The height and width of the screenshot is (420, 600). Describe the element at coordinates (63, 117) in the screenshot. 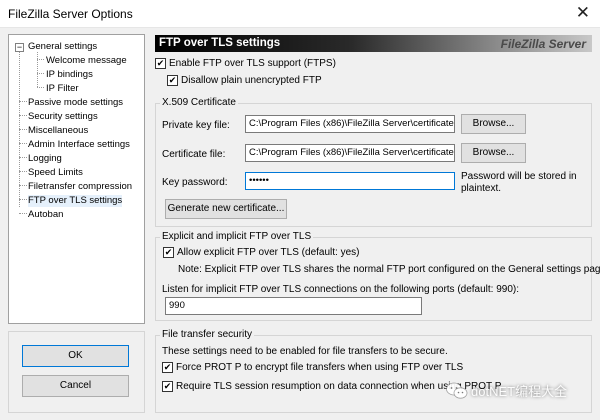

I see `sidebar-item-security-settings: Security settings` at that location.